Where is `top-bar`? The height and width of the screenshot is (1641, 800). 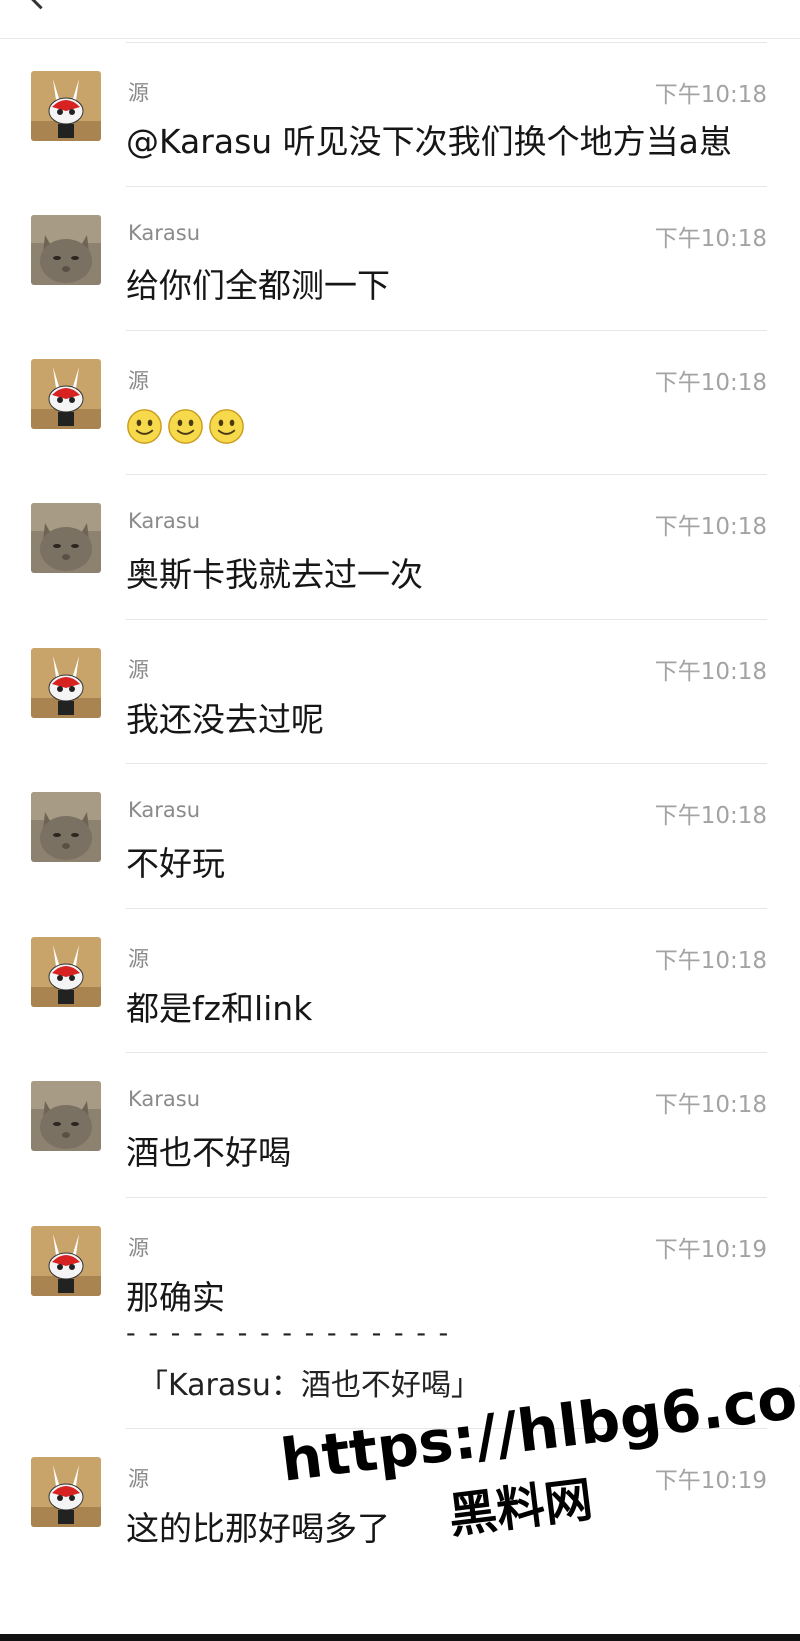
top-bar is located at coordinates (400, 20).